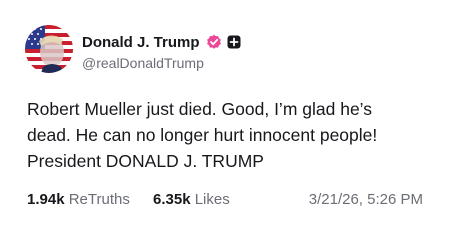 This screenshot has width=450, height=240. I want to click on author-display-name: Donald J. Trump, so click(141, 42).